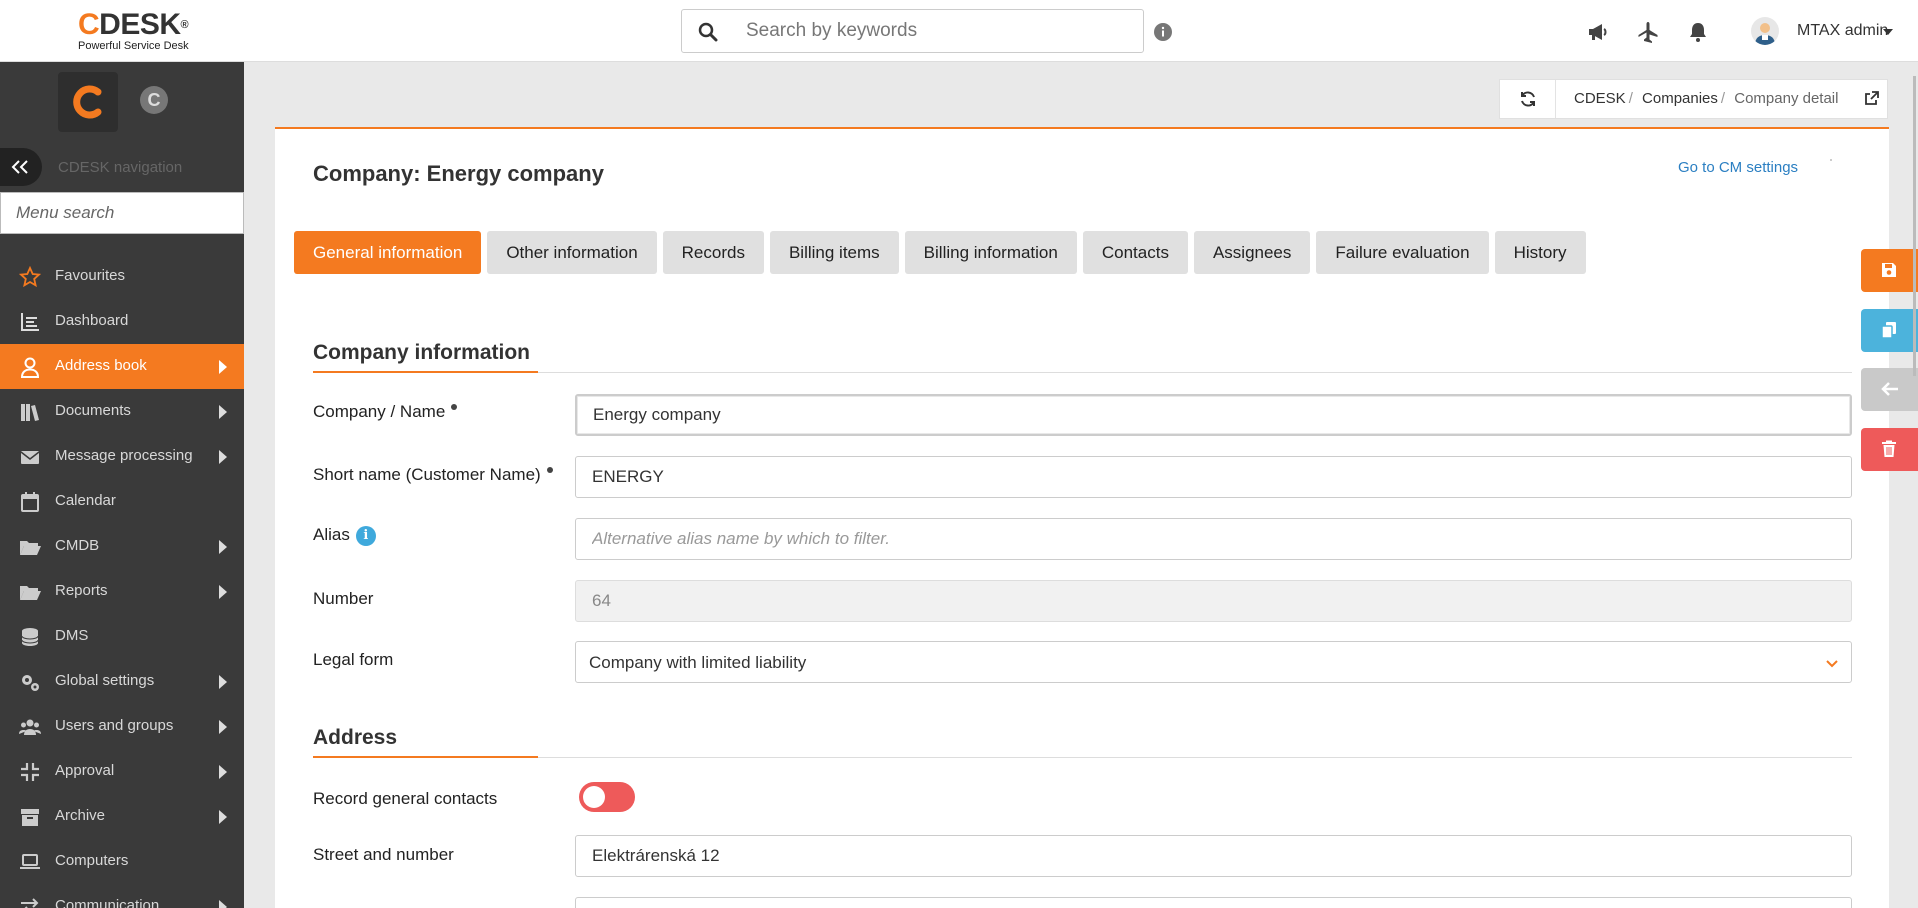 Image resolution: width=1918 pixels, height=908 pixels. Describe the element at coordinates (30, 277) in the screenshot. I see `star-icon` at that location.